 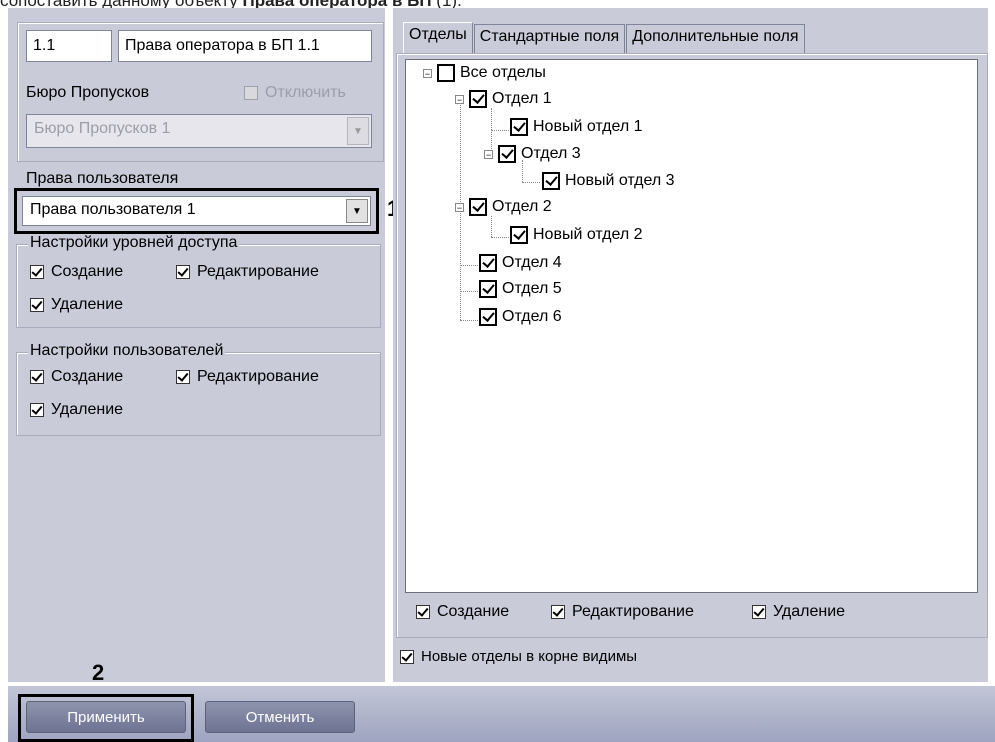 What do you see at coordinates (503, 72) in the screenshot?
I see `tree-node-label: Все отделы` at bounding box center [503, 72].